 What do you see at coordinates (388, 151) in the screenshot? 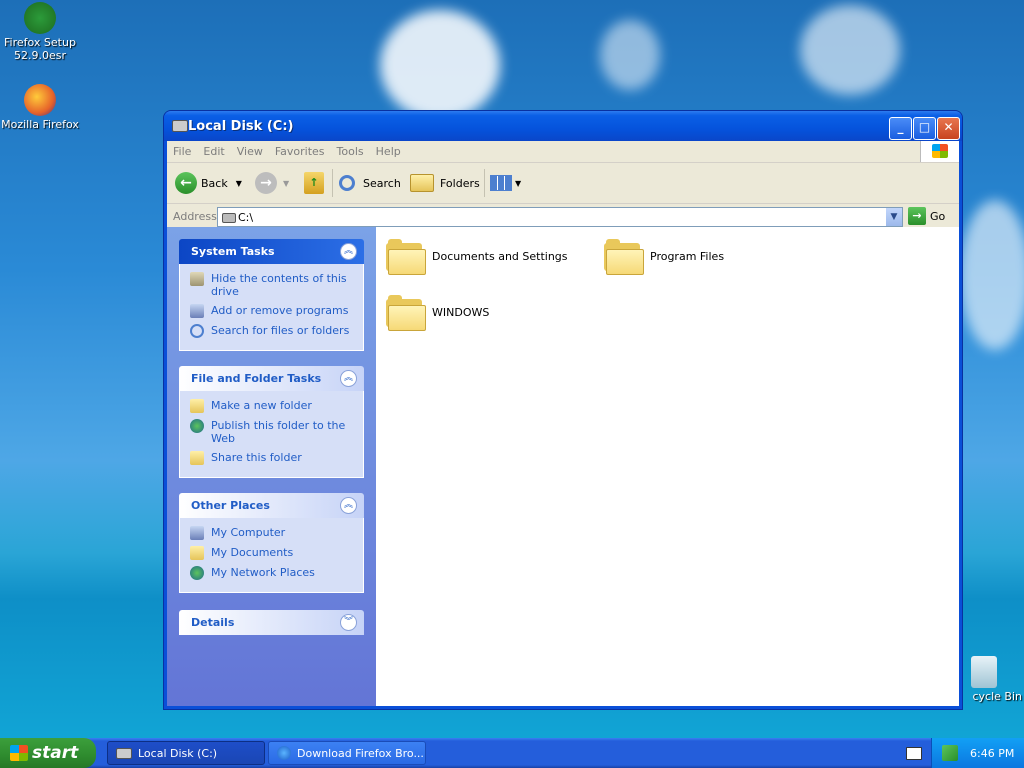
I see `menu-help: Help` at bounding box center [388, 151].